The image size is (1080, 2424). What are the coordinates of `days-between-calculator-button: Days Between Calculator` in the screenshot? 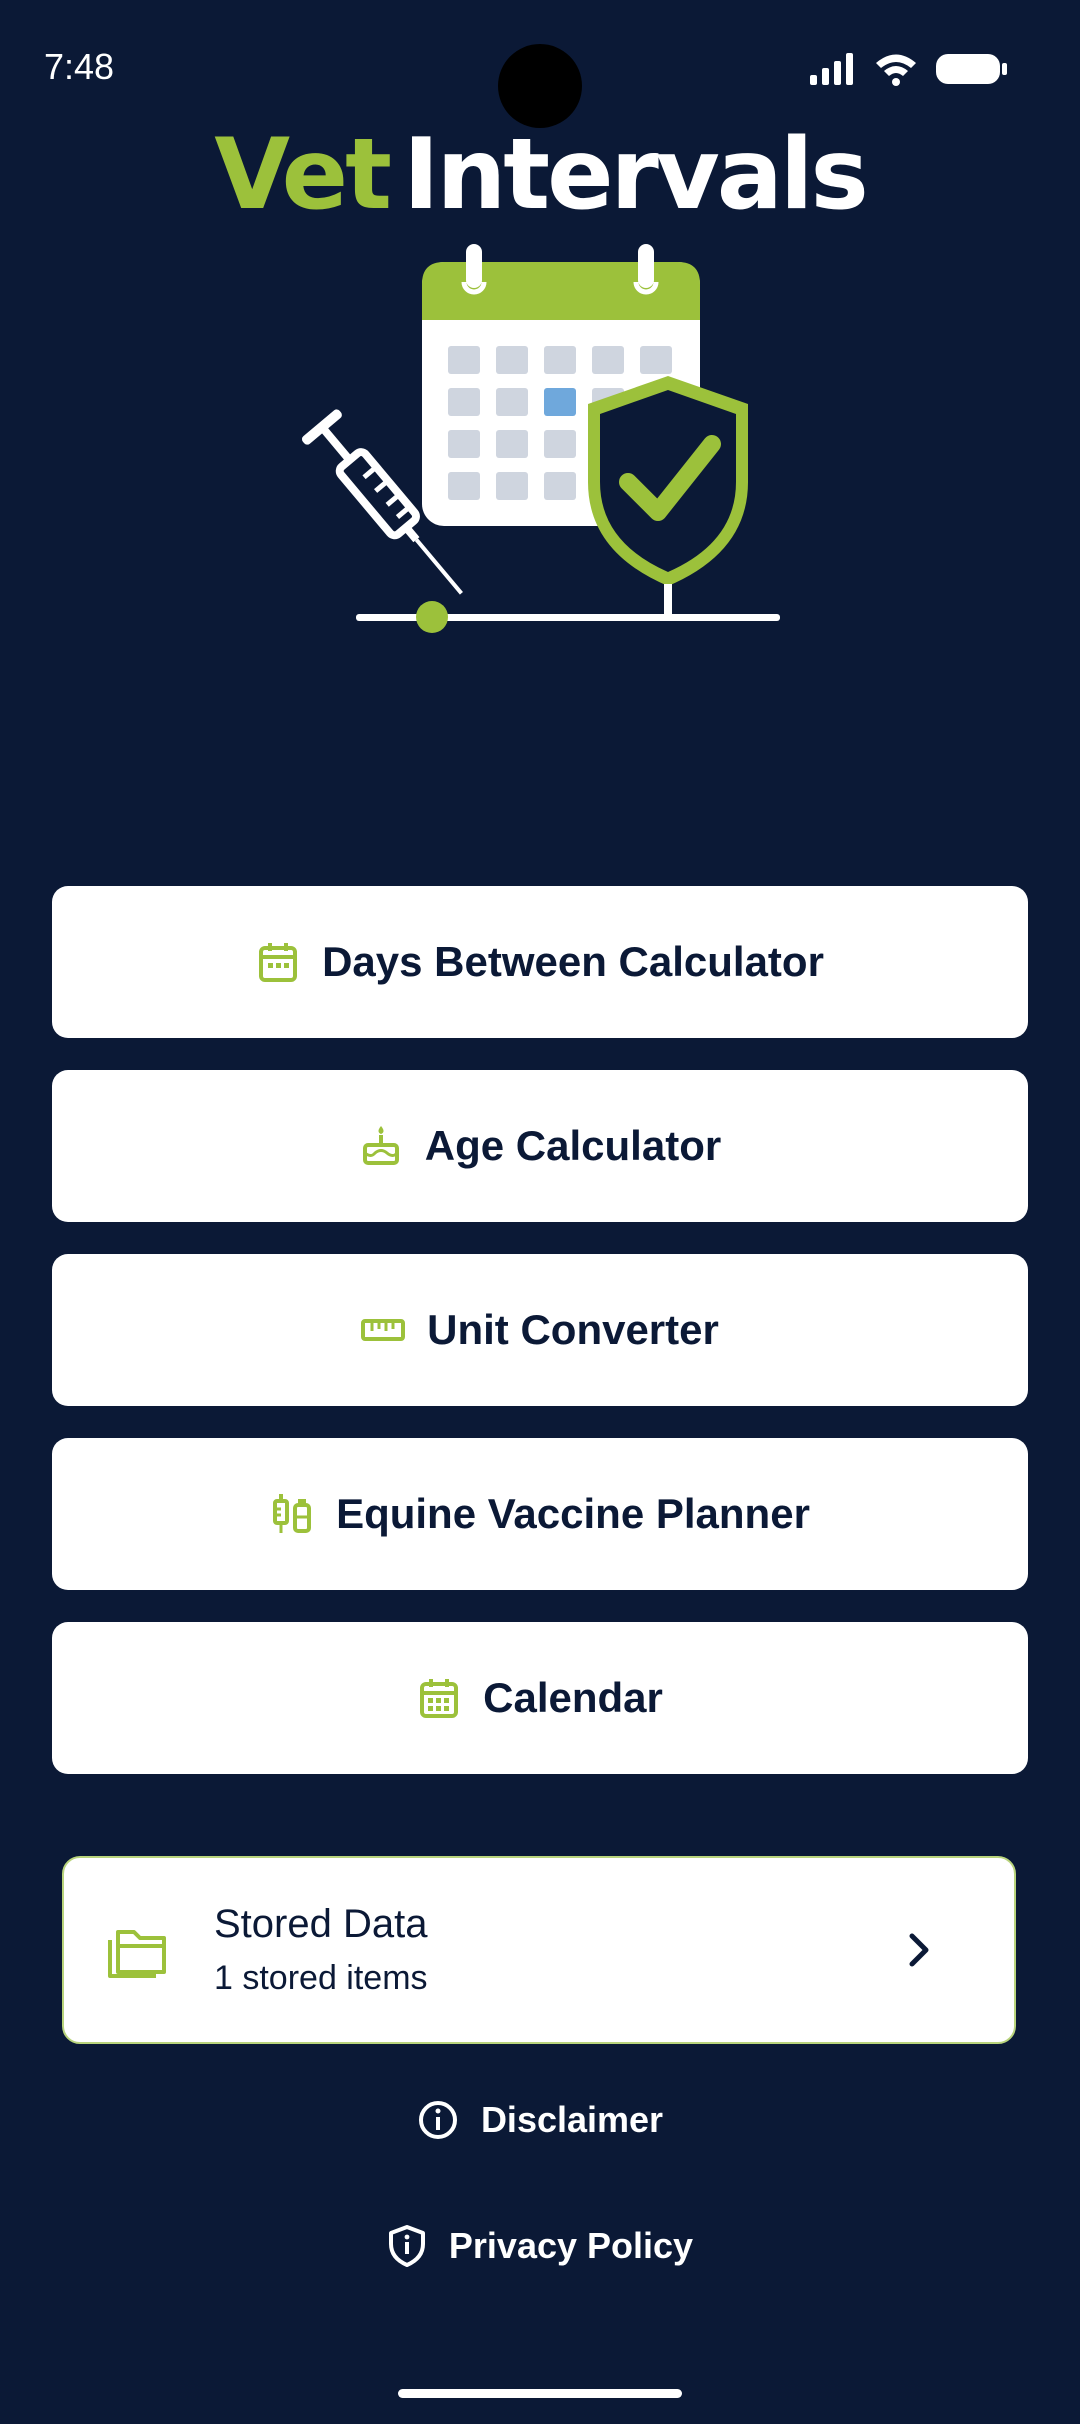 It's located at (540, 962).